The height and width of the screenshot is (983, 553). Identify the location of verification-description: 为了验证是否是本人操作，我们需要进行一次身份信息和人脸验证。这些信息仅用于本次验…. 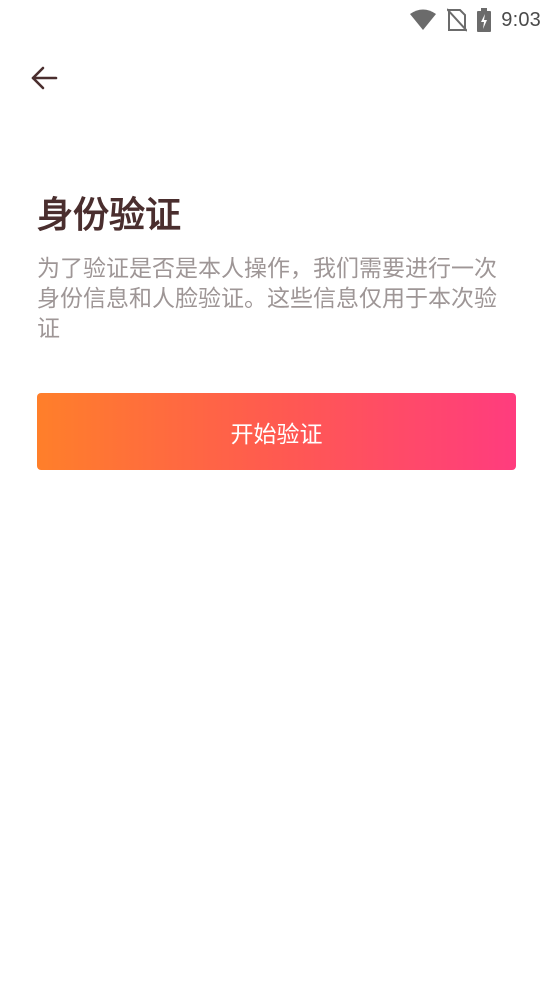
(267, 299).